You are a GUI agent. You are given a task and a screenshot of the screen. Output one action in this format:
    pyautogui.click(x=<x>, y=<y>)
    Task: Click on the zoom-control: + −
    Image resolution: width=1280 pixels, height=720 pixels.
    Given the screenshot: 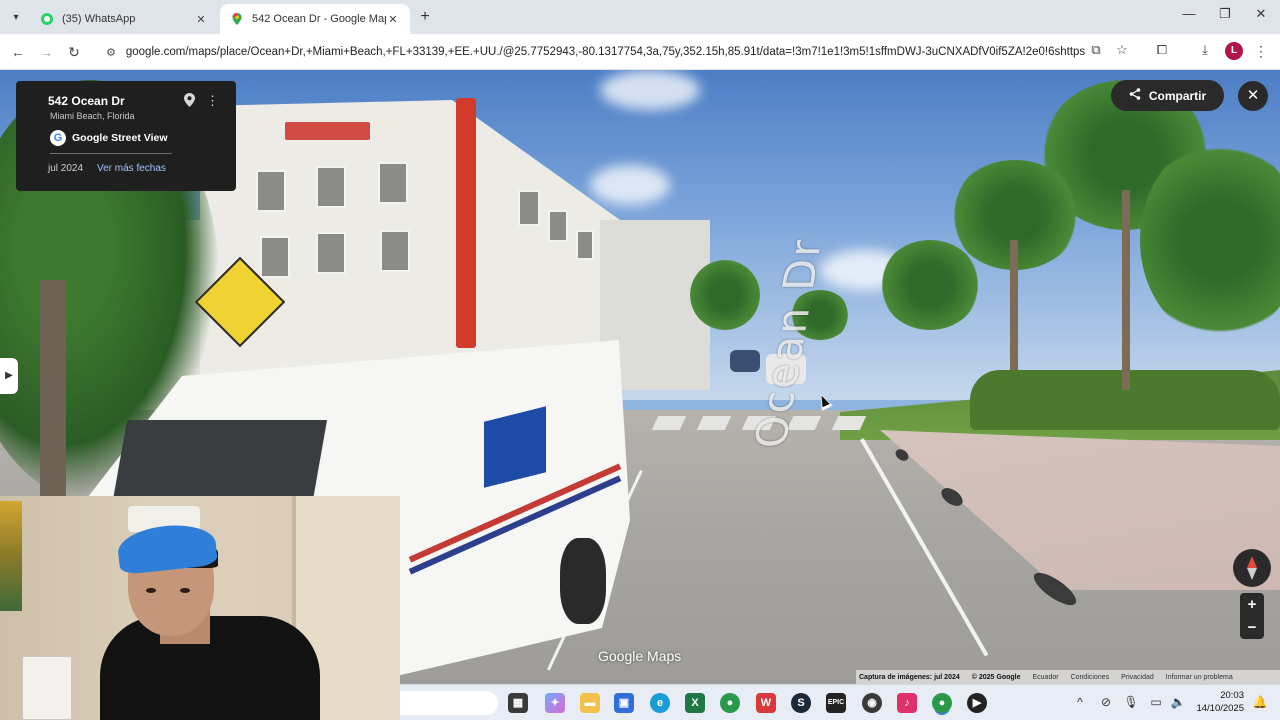 What is the action you would take?
    pyautogui.click(x=1252, y=616)
    